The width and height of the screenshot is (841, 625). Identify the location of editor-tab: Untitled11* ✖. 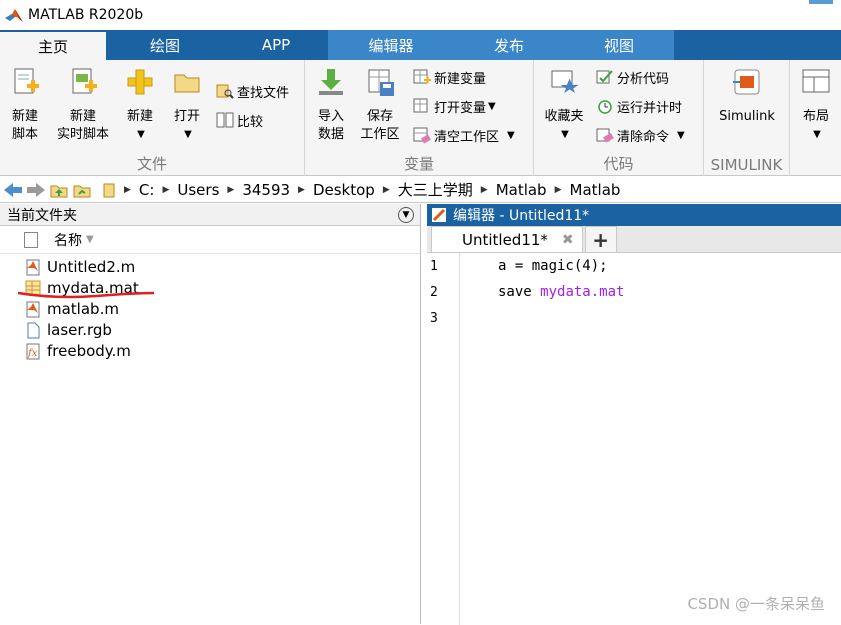
(507, 239).